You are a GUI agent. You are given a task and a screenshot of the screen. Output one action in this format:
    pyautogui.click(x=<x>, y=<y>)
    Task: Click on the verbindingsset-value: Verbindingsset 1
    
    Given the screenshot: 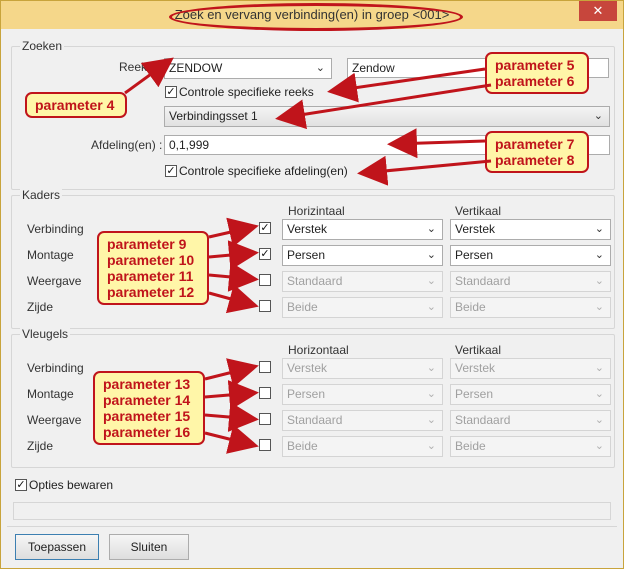 What is the action you would take?
    pyautogui.click(x=213, y=116)
    